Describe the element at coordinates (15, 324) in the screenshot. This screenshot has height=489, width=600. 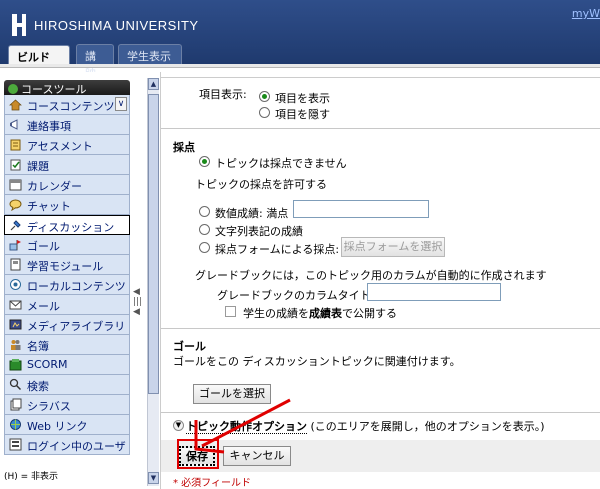
I see `media-library-icon` at that location.